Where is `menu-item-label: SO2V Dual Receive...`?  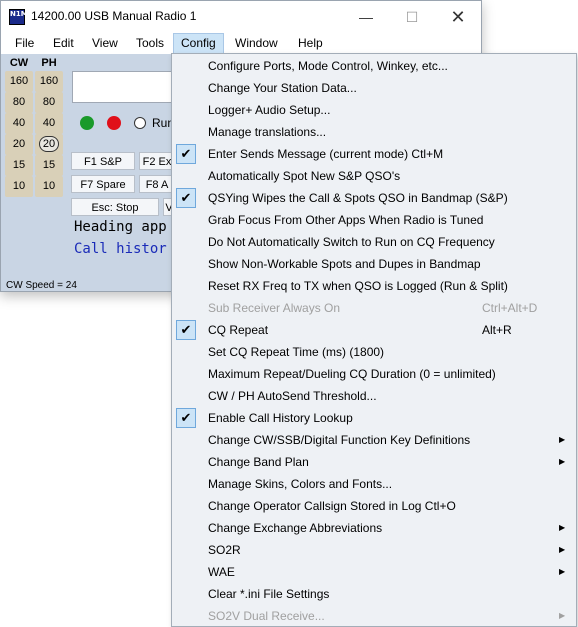
menu-item-label: SO2V Dual Receive... is located at coordinates (266, 616).